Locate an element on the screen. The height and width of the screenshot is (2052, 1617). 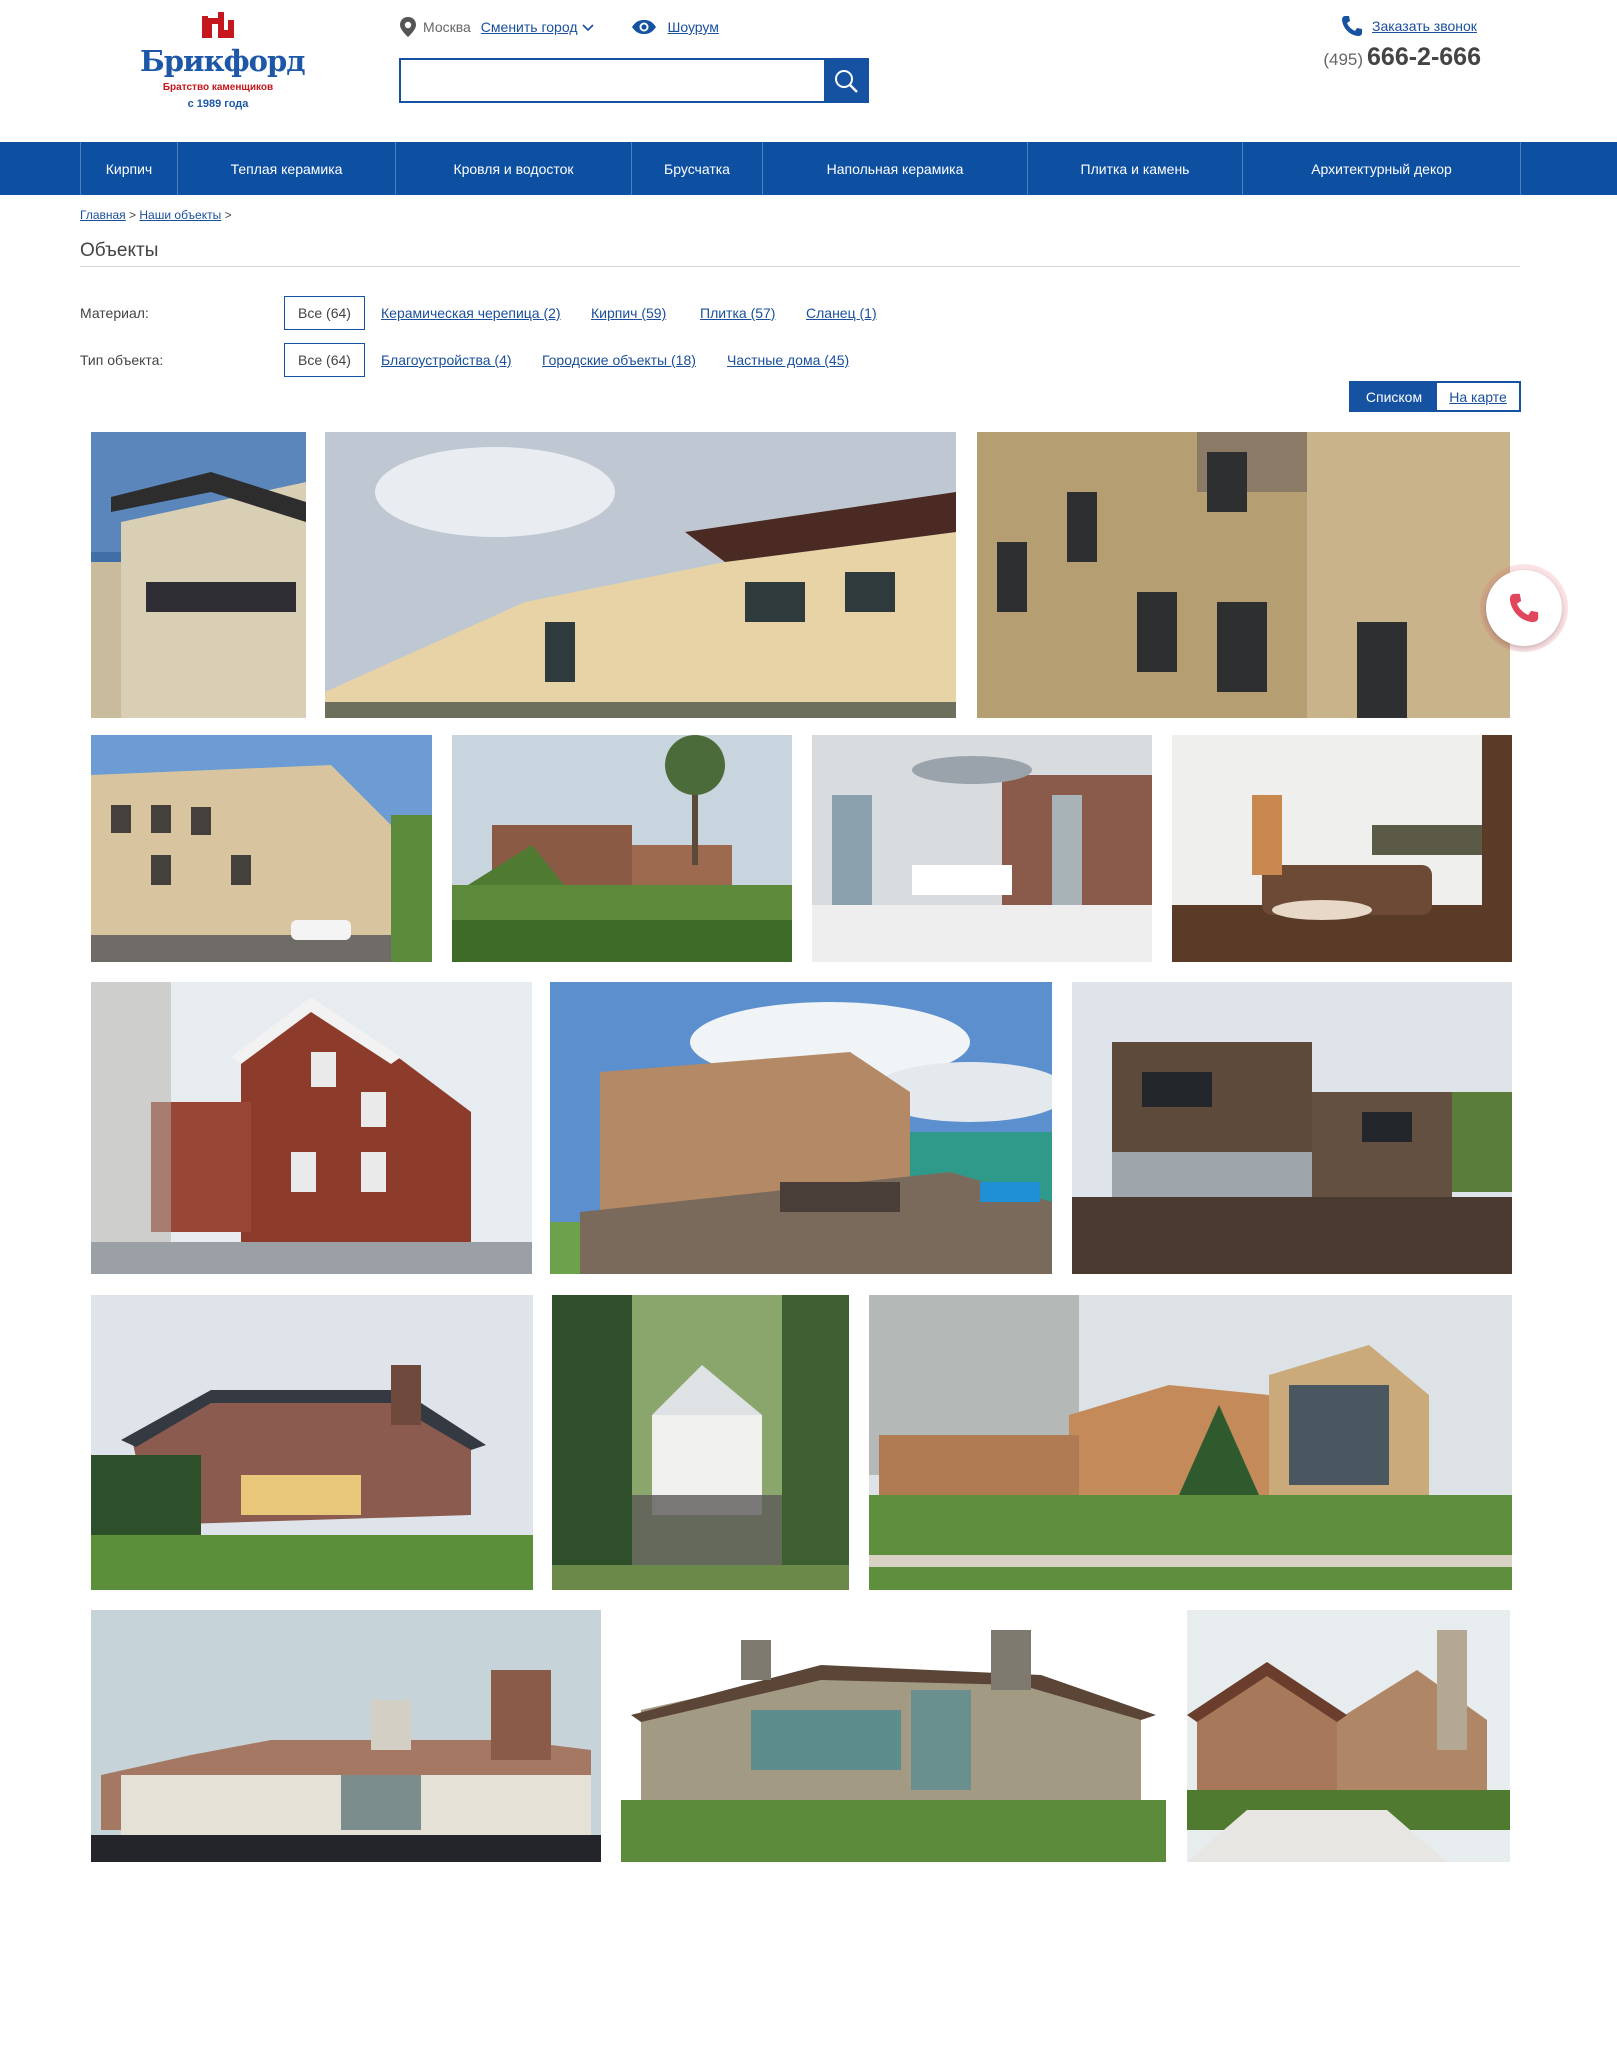
callback-block: Заказать звонок is located at coordinates (1408, 26).